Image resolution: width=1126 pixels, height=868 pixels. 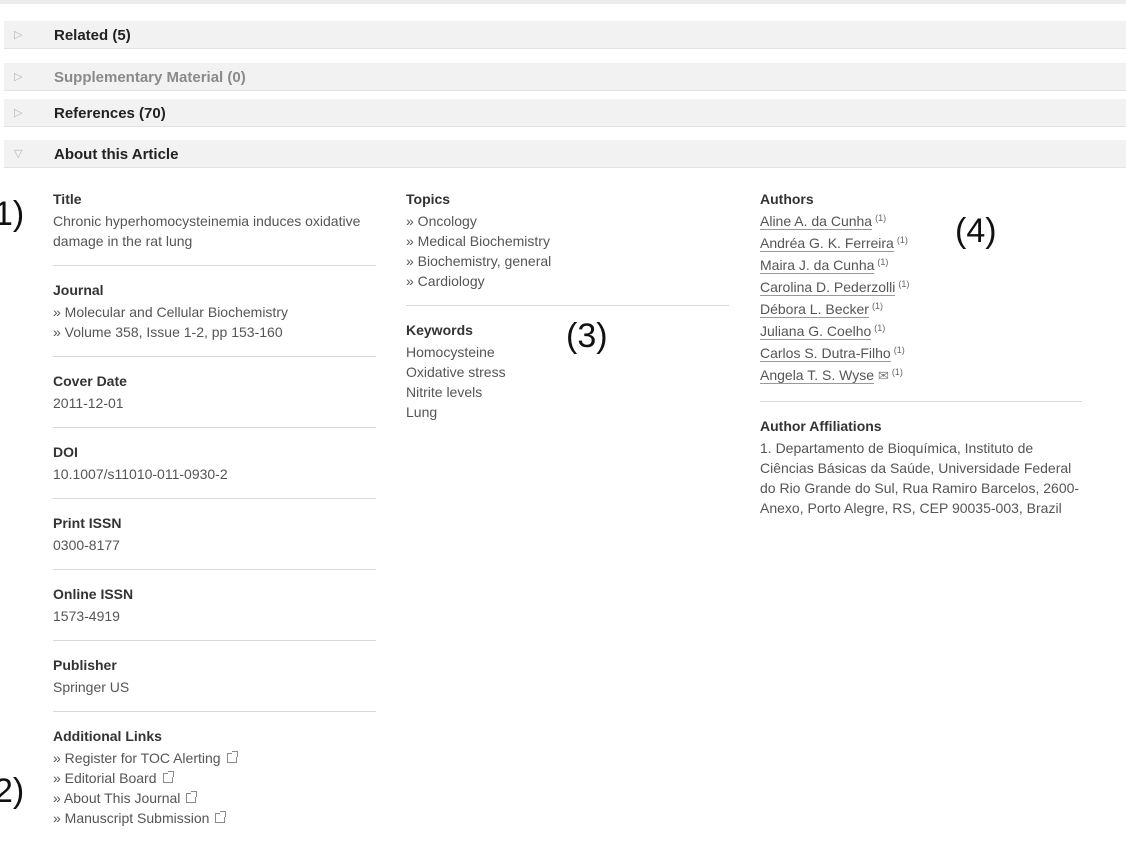 I want to click on author-item: Débora L. Becker (1), so click(x=921, y=310).